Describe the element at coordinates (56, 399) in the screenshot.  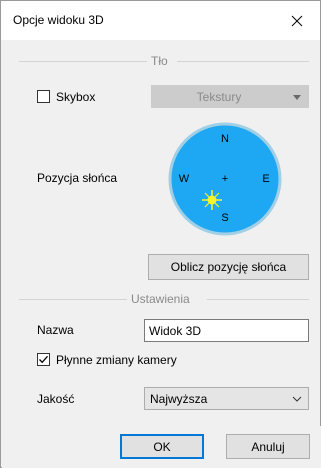
I see `quality-label: Jakość` at that location.